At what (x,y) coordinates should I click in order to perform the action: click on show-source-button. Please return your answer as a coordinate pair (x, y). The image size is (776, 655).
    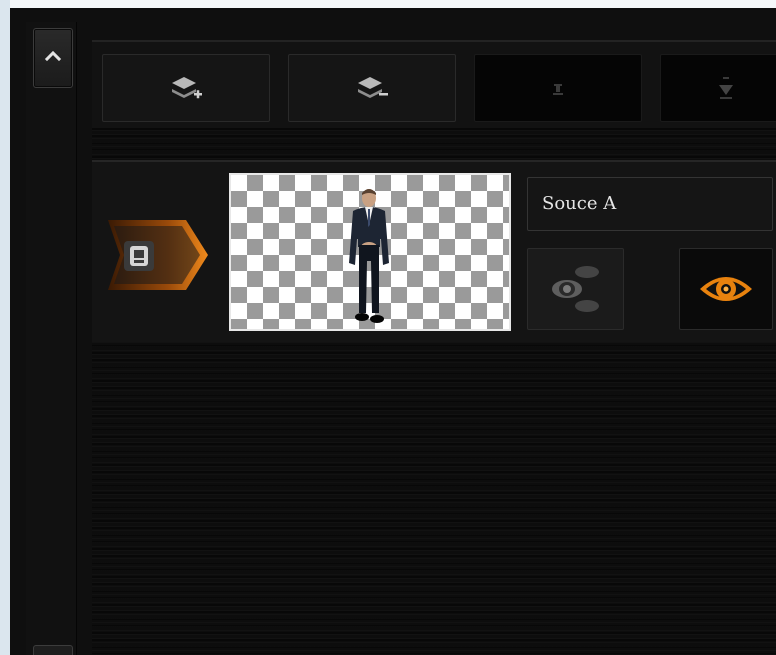
    Looking at the image, I should click on (726, 289).